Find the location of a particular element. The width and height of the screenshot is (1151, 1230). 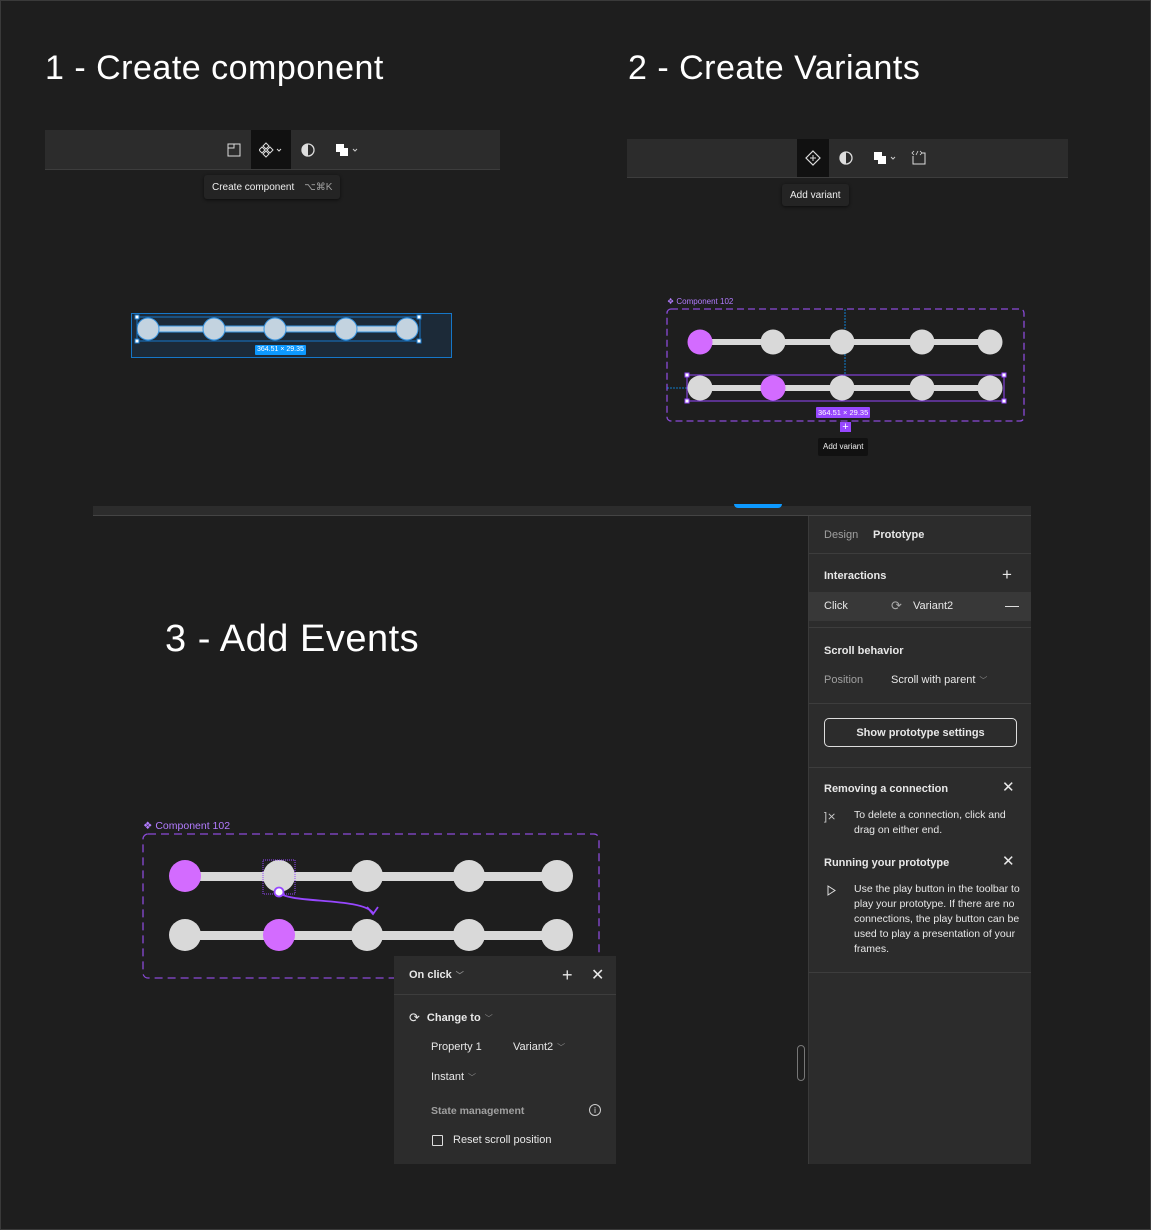

interaction-target: Variant2 is located at coordinates (933, 606).